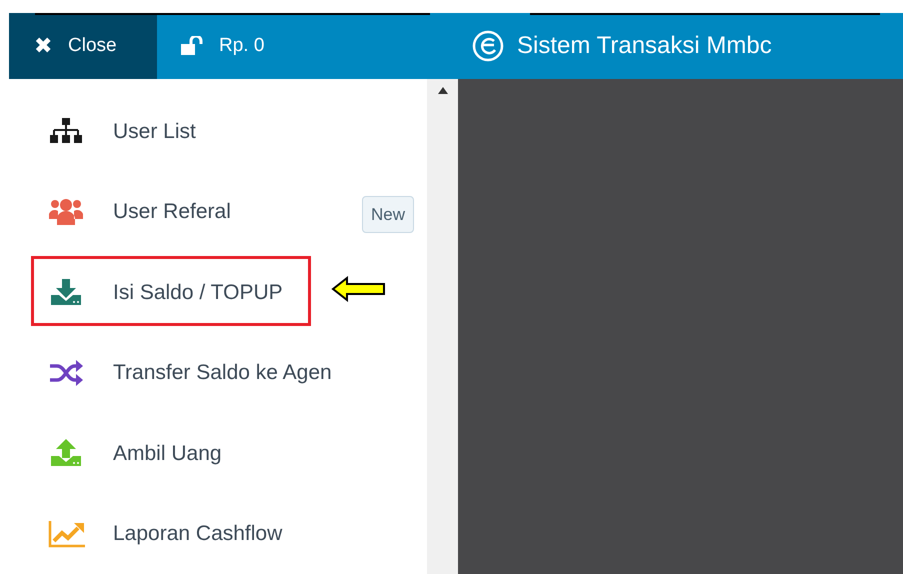 The width and height of the screenshot is (903, 574). Describe the element at coordinates (154, 131) in the screenshot. I see `menu-item: User List` at that location.